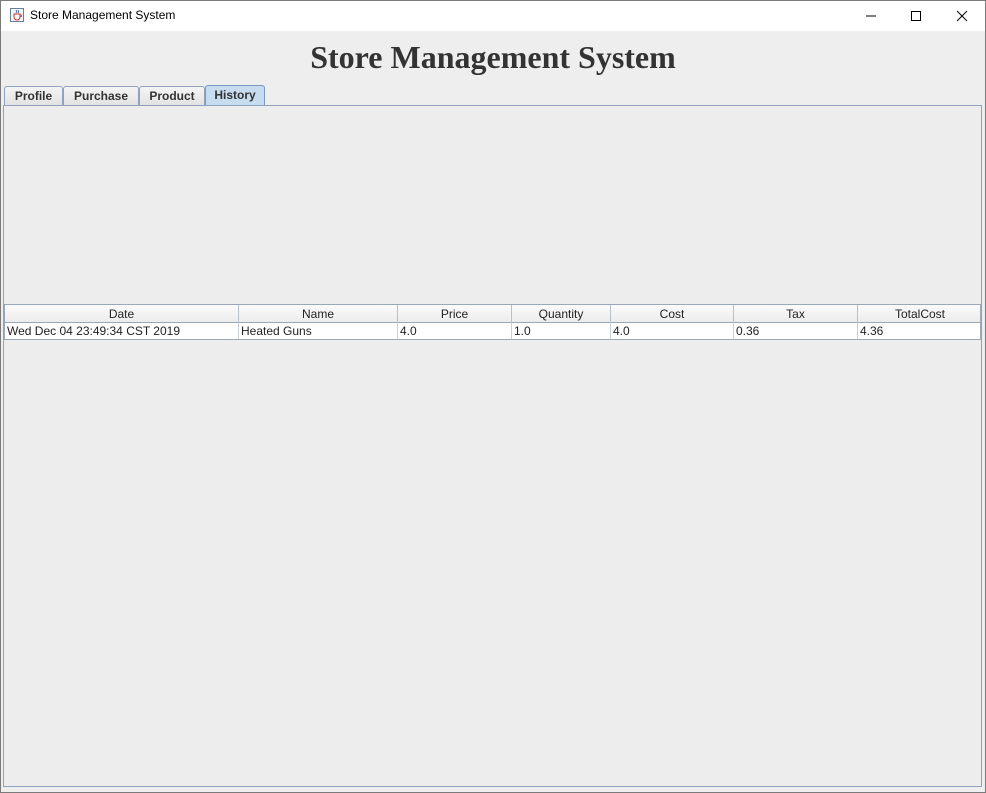 The height and width of the screenshot is (793, 986). Describe the element at coordinates (172, 96) in the screenshot. I see `tab-product: Product` at that location.